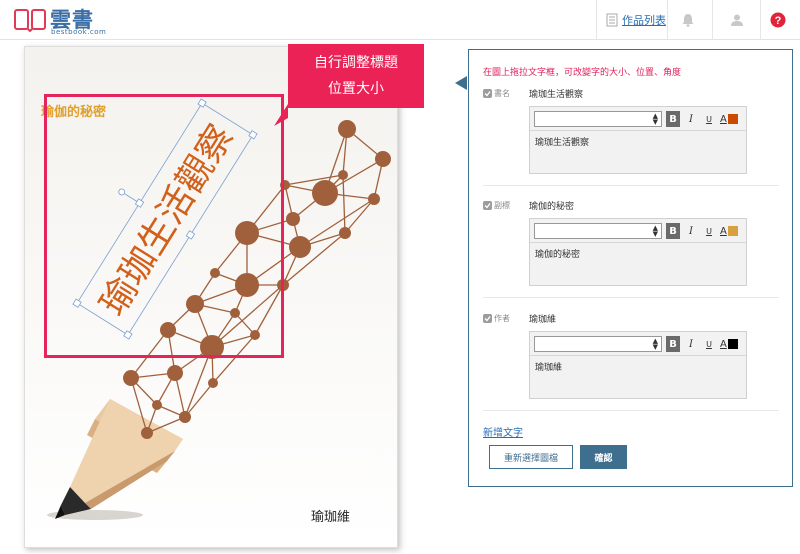  I want to click on title-highlight-frame, so click(164, 226).